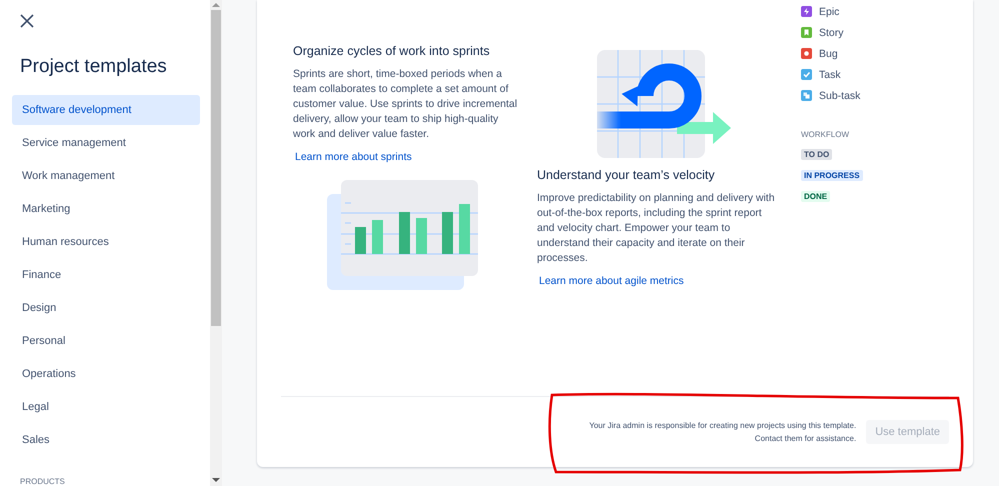 The height and width of the screenshot is (486, 999). What do you see at coordinates (611, 281) in the screenshot?
I see `learn-more-link: Learn more about agile metrics` at bounding box center [611, 281].